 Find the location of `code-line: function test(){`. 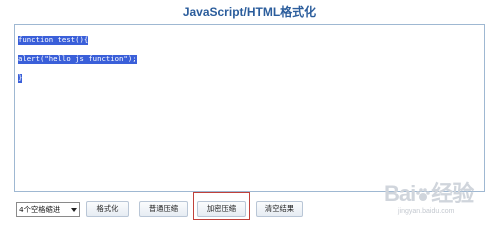

code-line: function test(){ is located at coordinates (53, 40).